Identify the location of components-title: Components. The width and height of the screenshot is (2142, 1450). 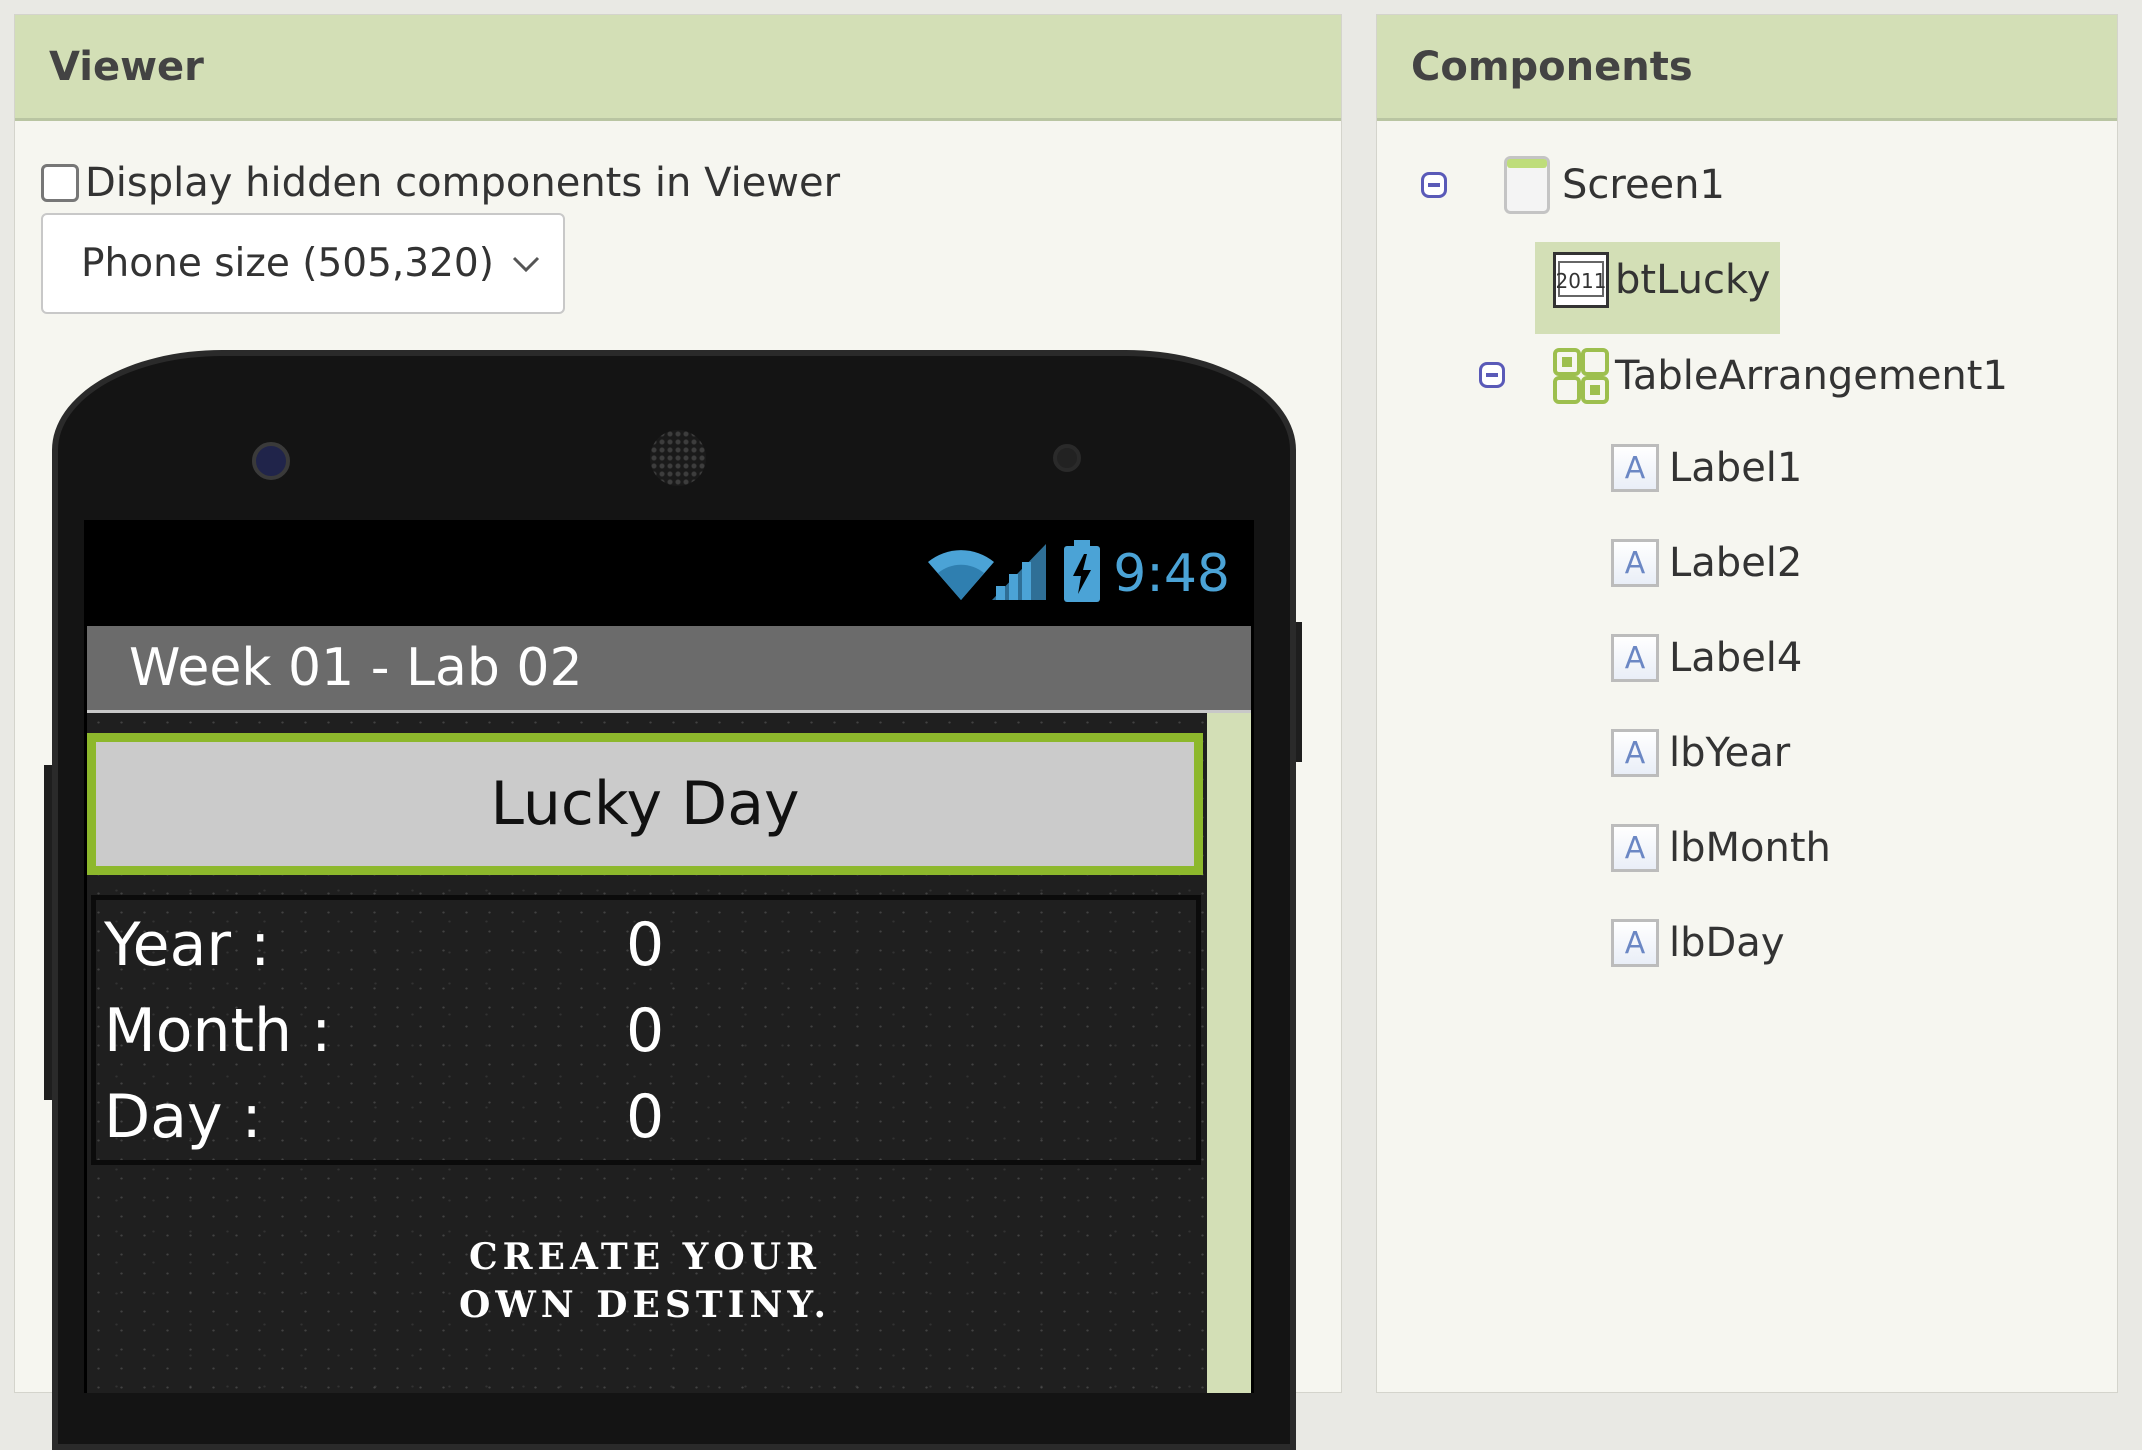
(1747, 68).